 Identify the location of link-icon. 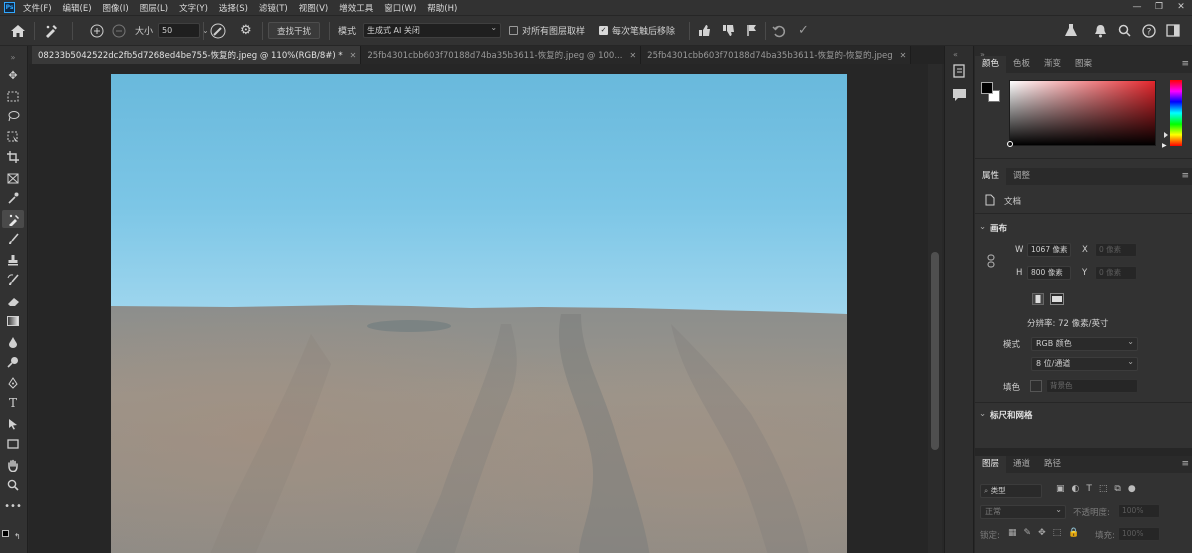
(991, 262).